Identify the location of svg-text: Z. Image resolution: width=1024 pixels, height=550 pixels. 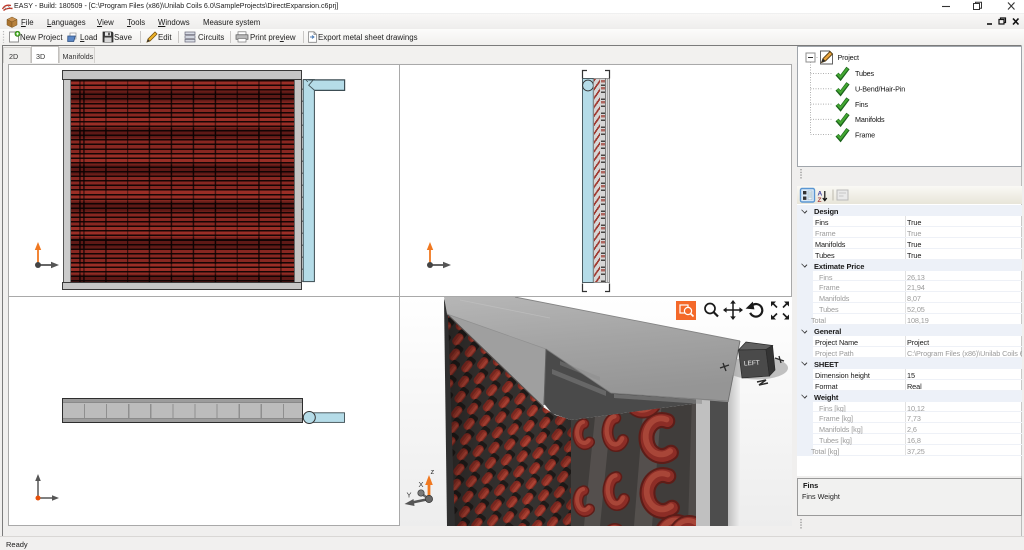
(820, 200).